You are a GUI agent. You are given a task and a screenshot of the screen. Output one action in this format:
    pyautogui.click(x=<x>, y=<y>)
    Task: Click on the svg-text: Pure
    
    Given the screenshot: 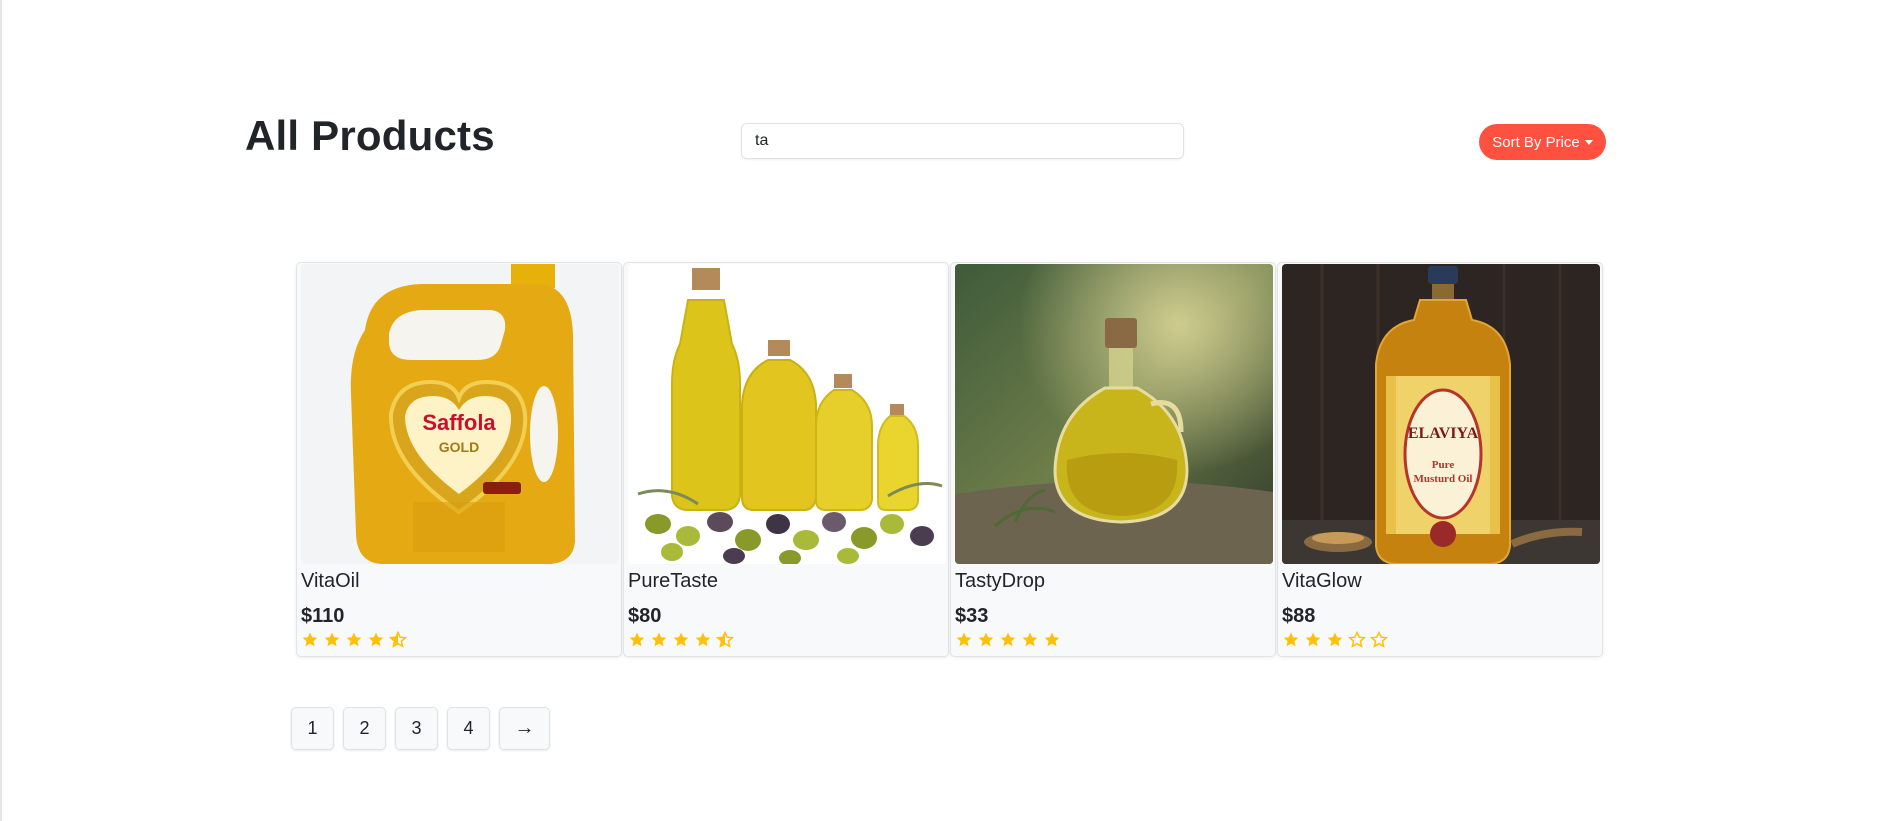 What is the action you would take?
    pyautogui.click(x=1443, y=465)
    